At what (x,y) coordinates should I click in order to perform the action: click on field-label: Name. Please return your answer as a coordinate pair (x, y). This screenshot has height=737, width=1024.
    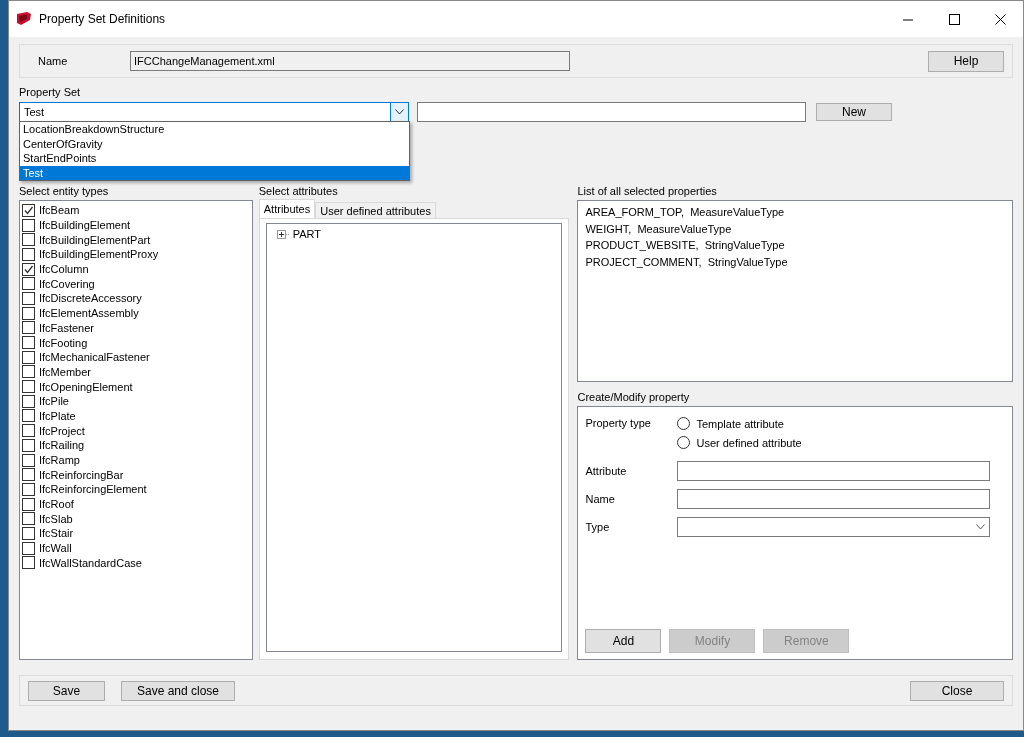
    Looking at the image, I should click on (600, 499).